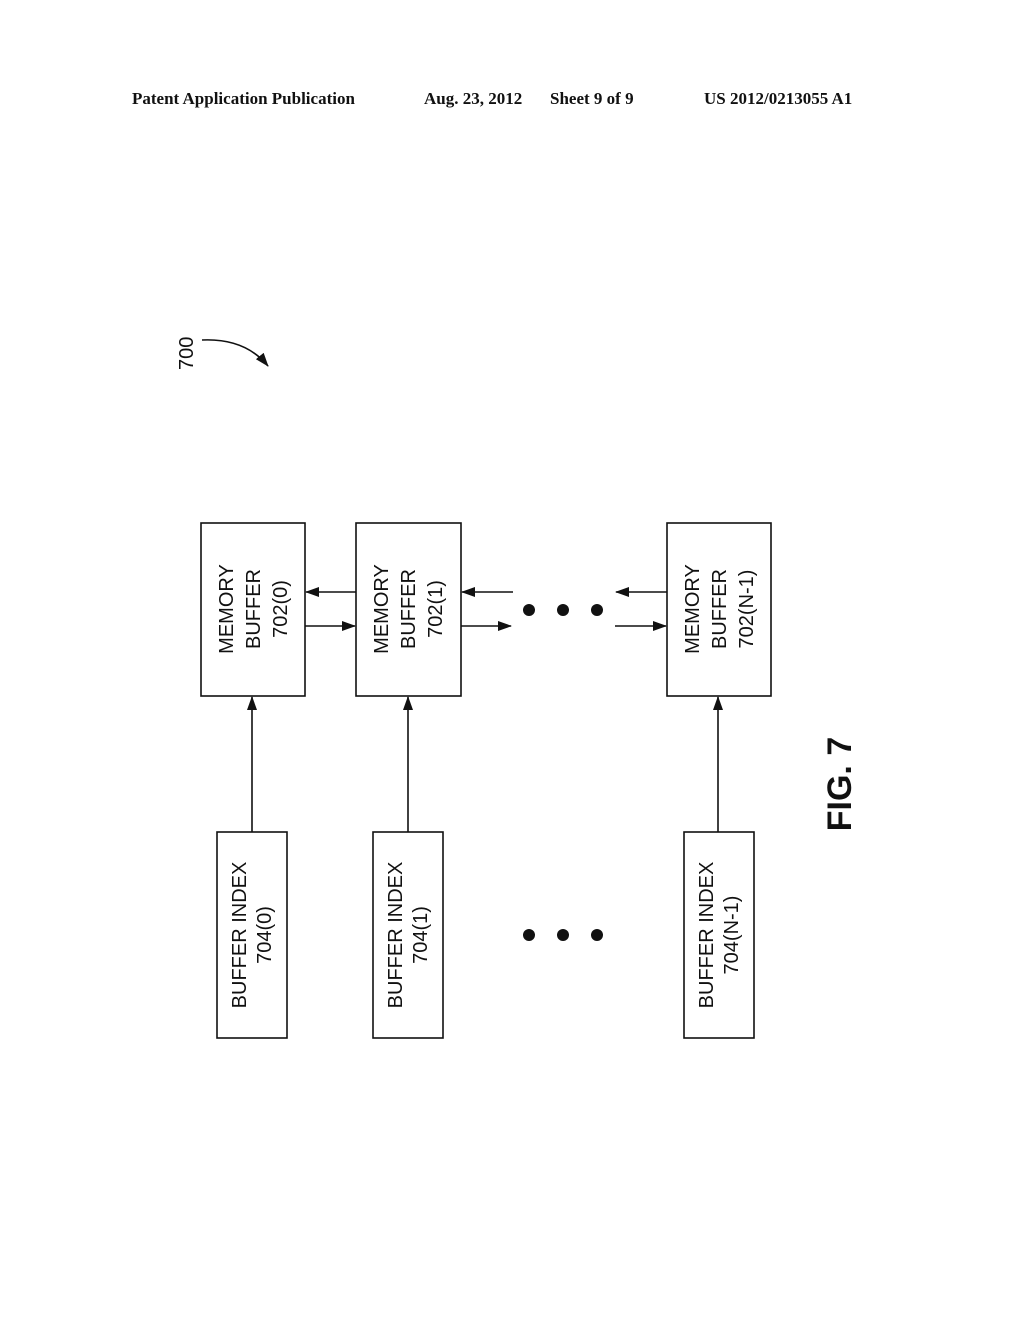 This screenshot has height=1320, width=1024. I want to click on memory-buffer-0-line2: BUFFER, so click(254, 609).